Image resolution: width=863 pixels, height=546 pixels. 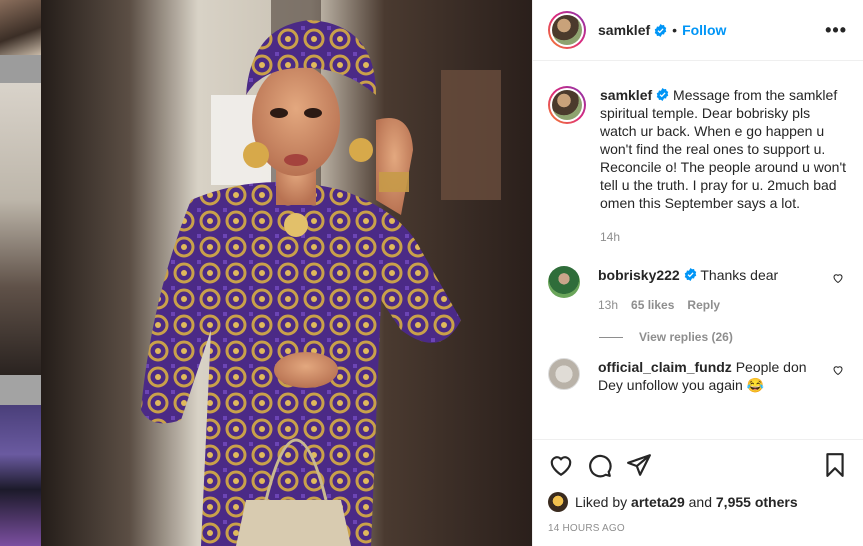 I want to click on comment-icon, so click(x=600, y=465).